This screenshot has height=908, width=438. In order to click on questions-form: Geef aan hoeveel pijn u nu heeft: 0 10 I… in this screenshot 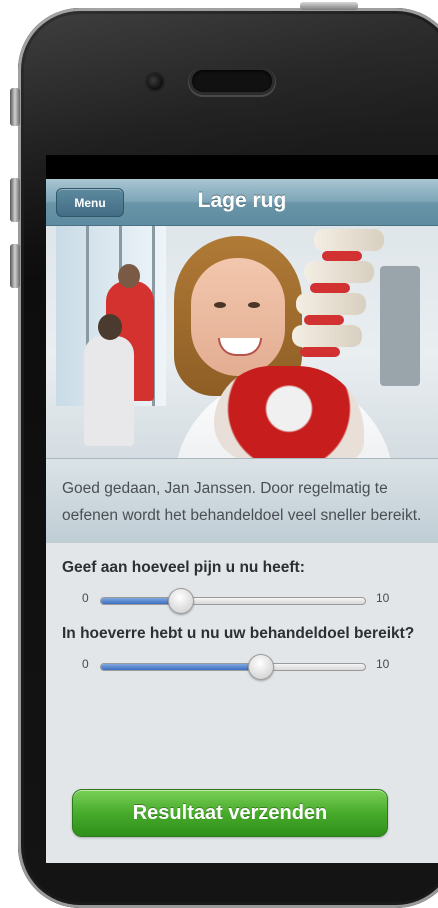, I will do `click(242, 613)`.